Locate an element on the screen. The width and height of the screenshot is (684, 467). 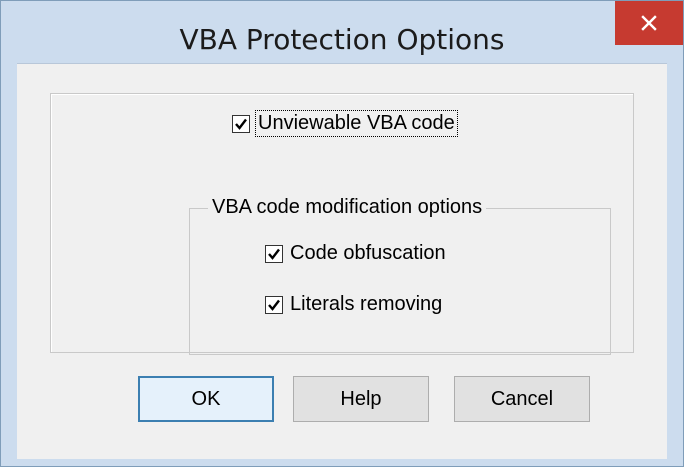
unviewable-vba-code-checkbox: Unviewable VBA code is located at coordinates (345, 123).